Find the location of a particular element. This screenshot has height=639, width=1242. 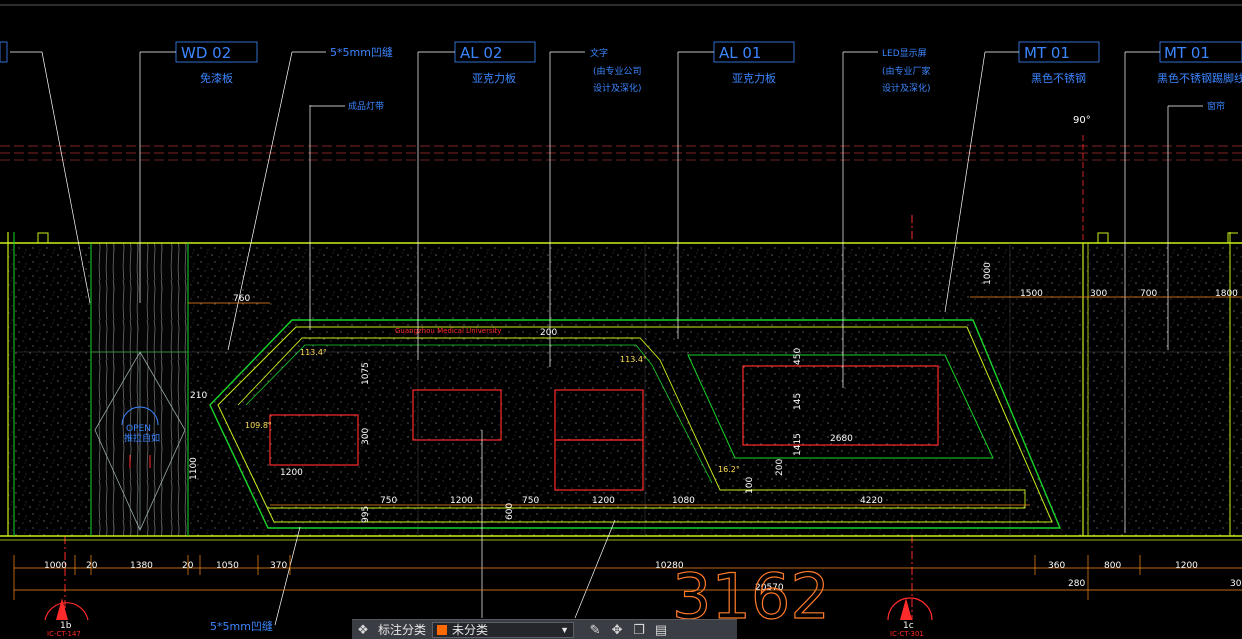

section-marker: 1b IC-CT-147 is located at coordinates (66, 618).